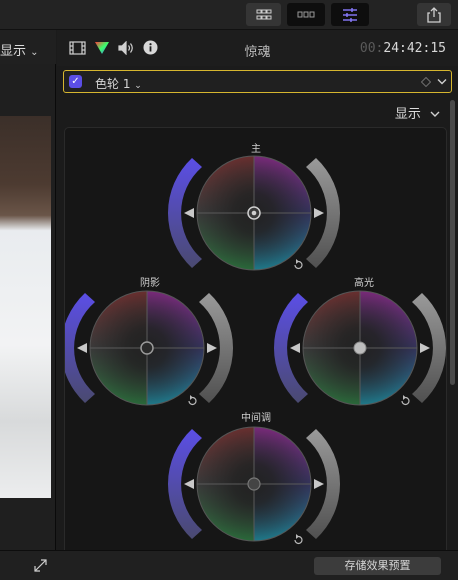 The image size is (458, 580). Describe the element at coordinates (319, 484) in the screenshot. I see `midtones-brightness-handle` at that location.